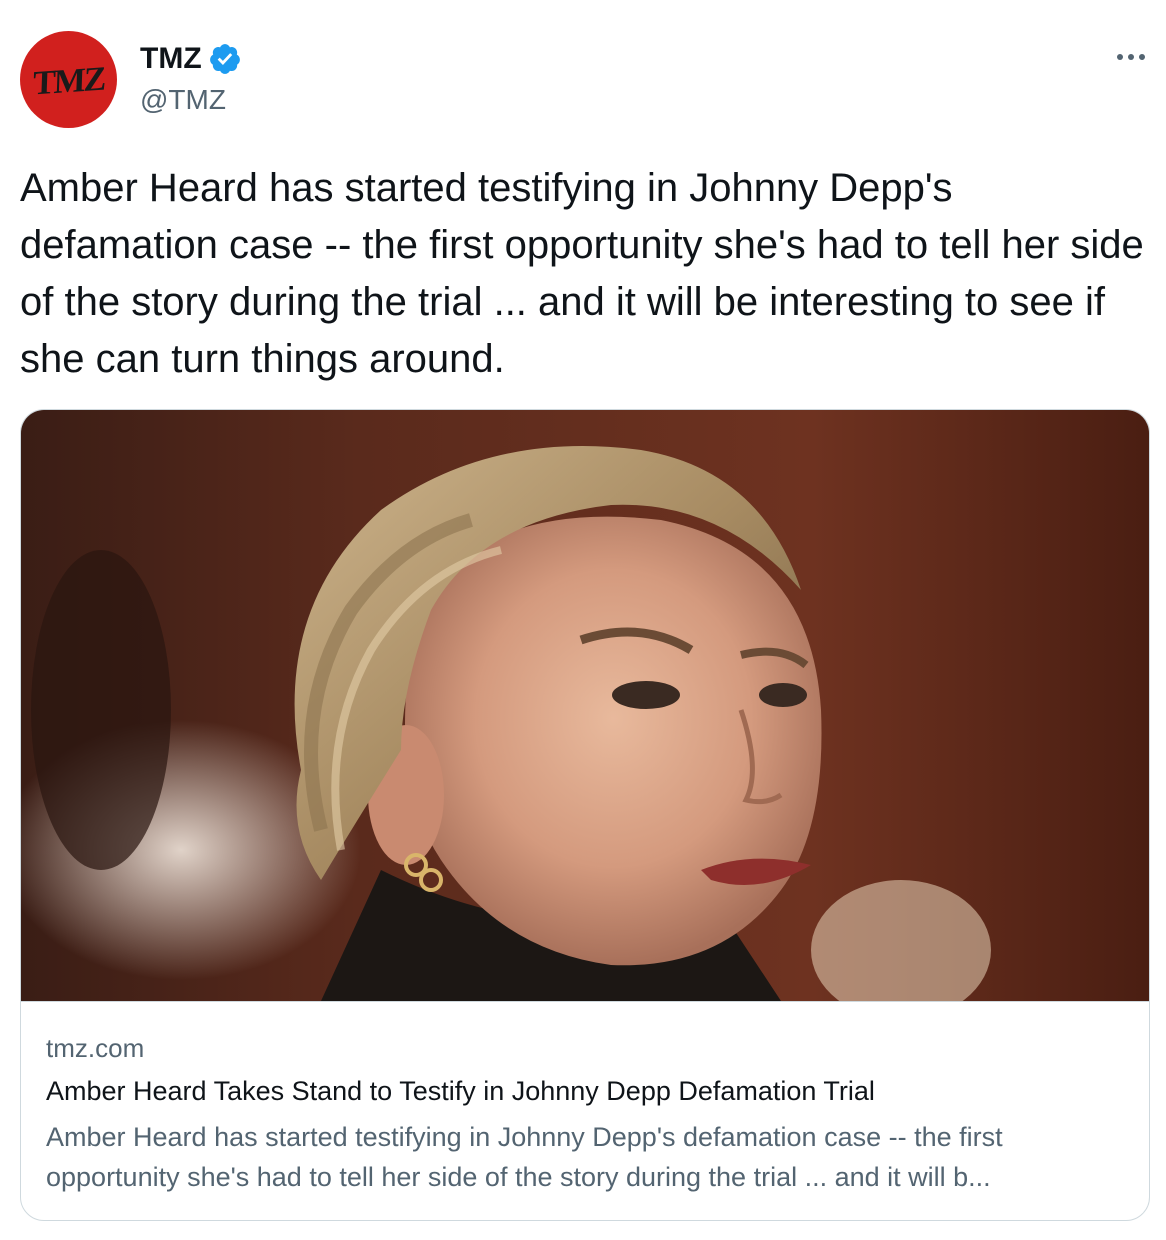 The image size is (1166, 1240). Describe the element at coordinates (183, 100) in the screenshot. I see `author-handle: @TMZ` at that location.